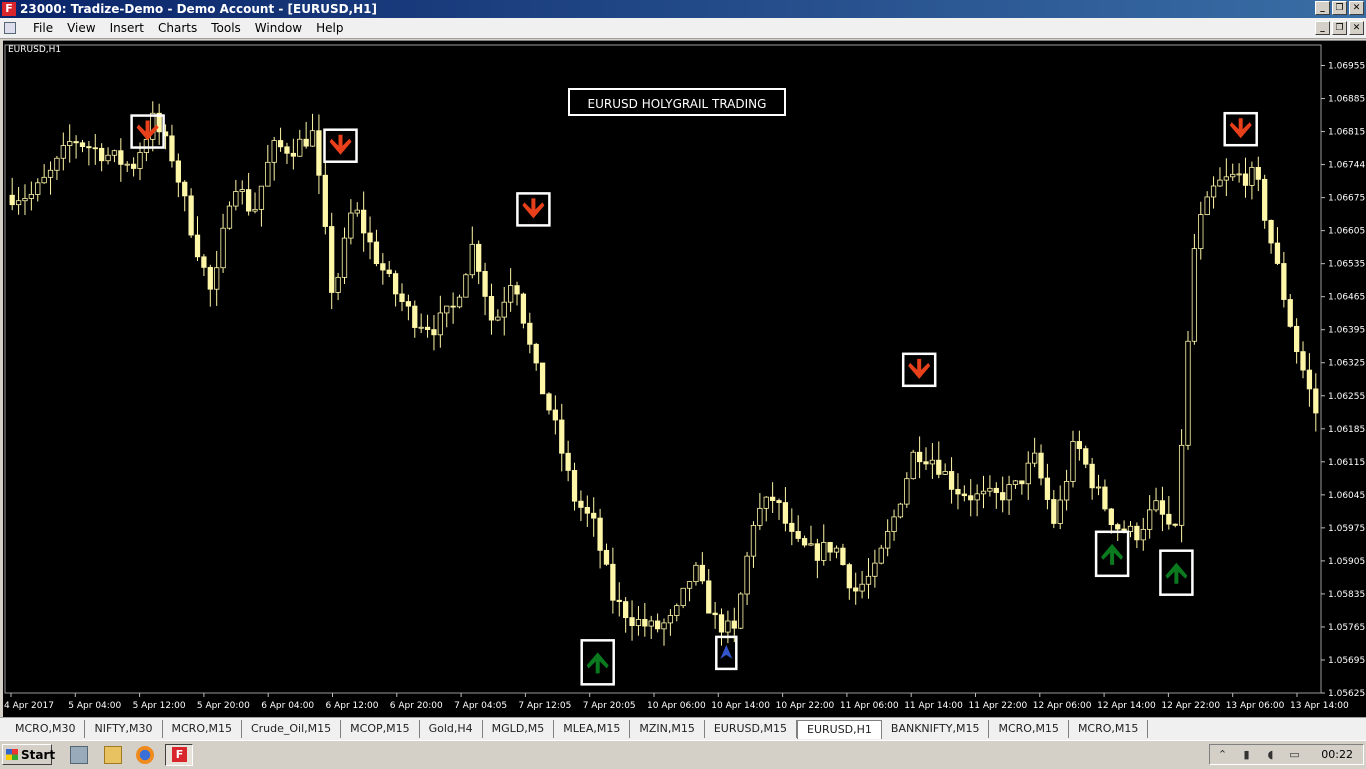  Describe the element at coordinates (278, 28) in the screenshot. I see `menu-window: Window` at that location.